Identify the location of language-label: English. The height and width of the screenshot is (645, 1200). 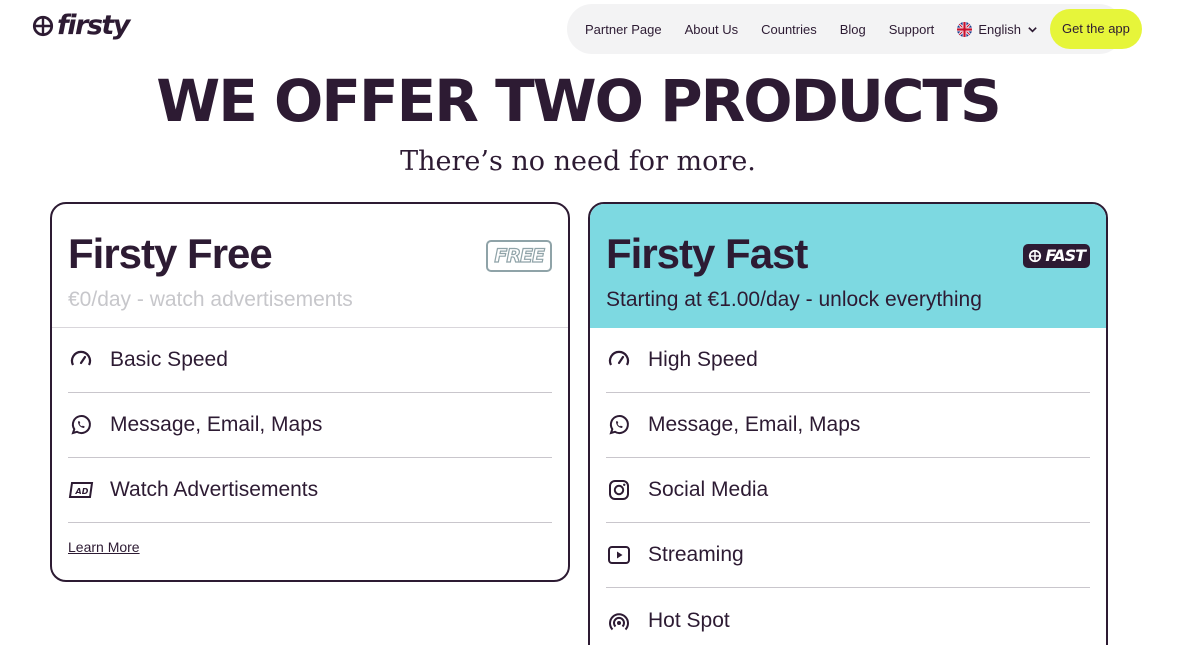
(999, 29).